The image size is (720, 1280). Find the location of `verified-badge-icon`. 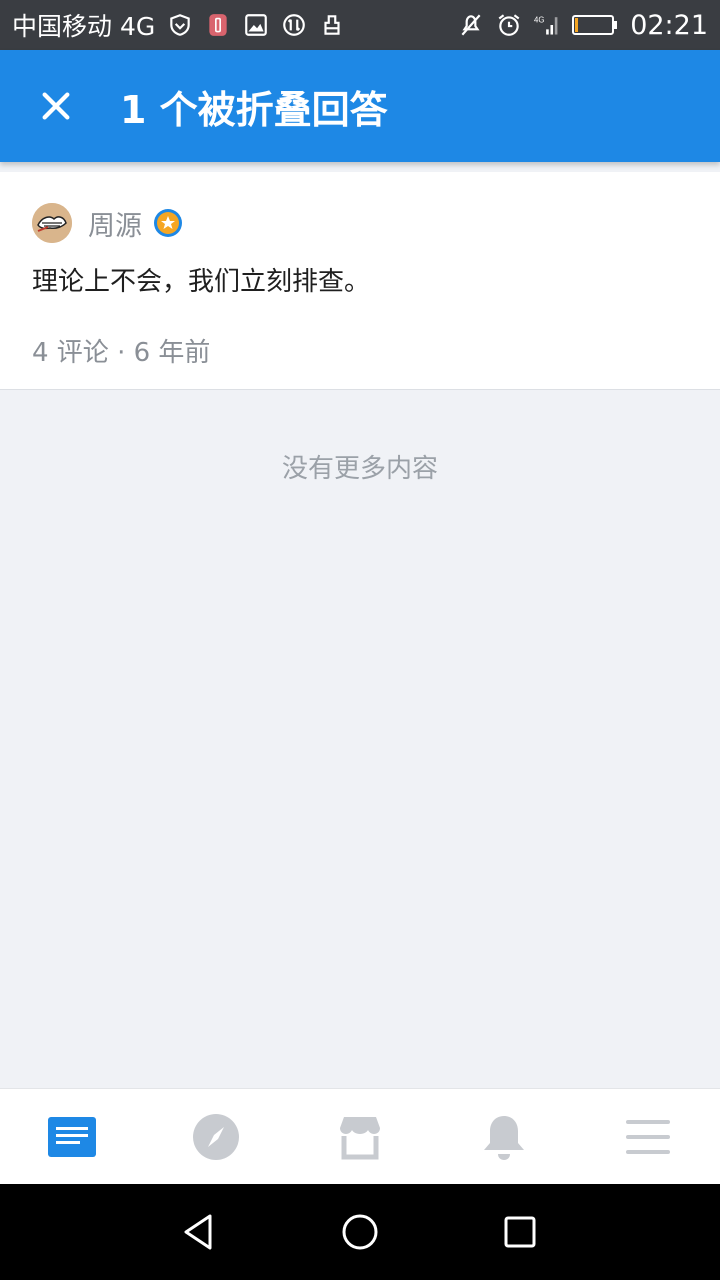

verified-badge-icon is located at coordinates (168, 223).